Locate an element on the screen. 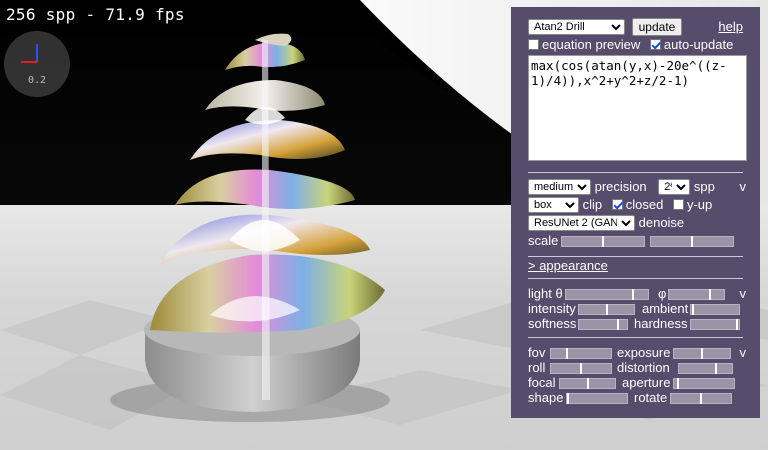  fov-thumb is located at coordinates (567, 353).